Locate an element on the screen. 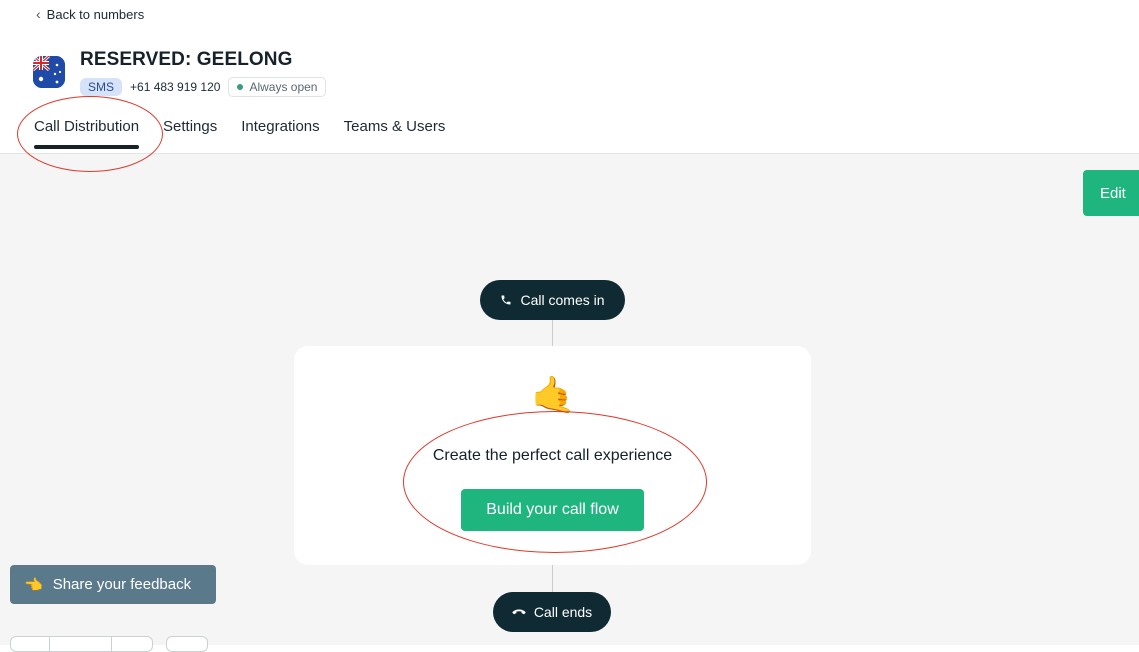  number-meta: SMS +61 483 919 120 Always open is located at coordinates (203, 87).